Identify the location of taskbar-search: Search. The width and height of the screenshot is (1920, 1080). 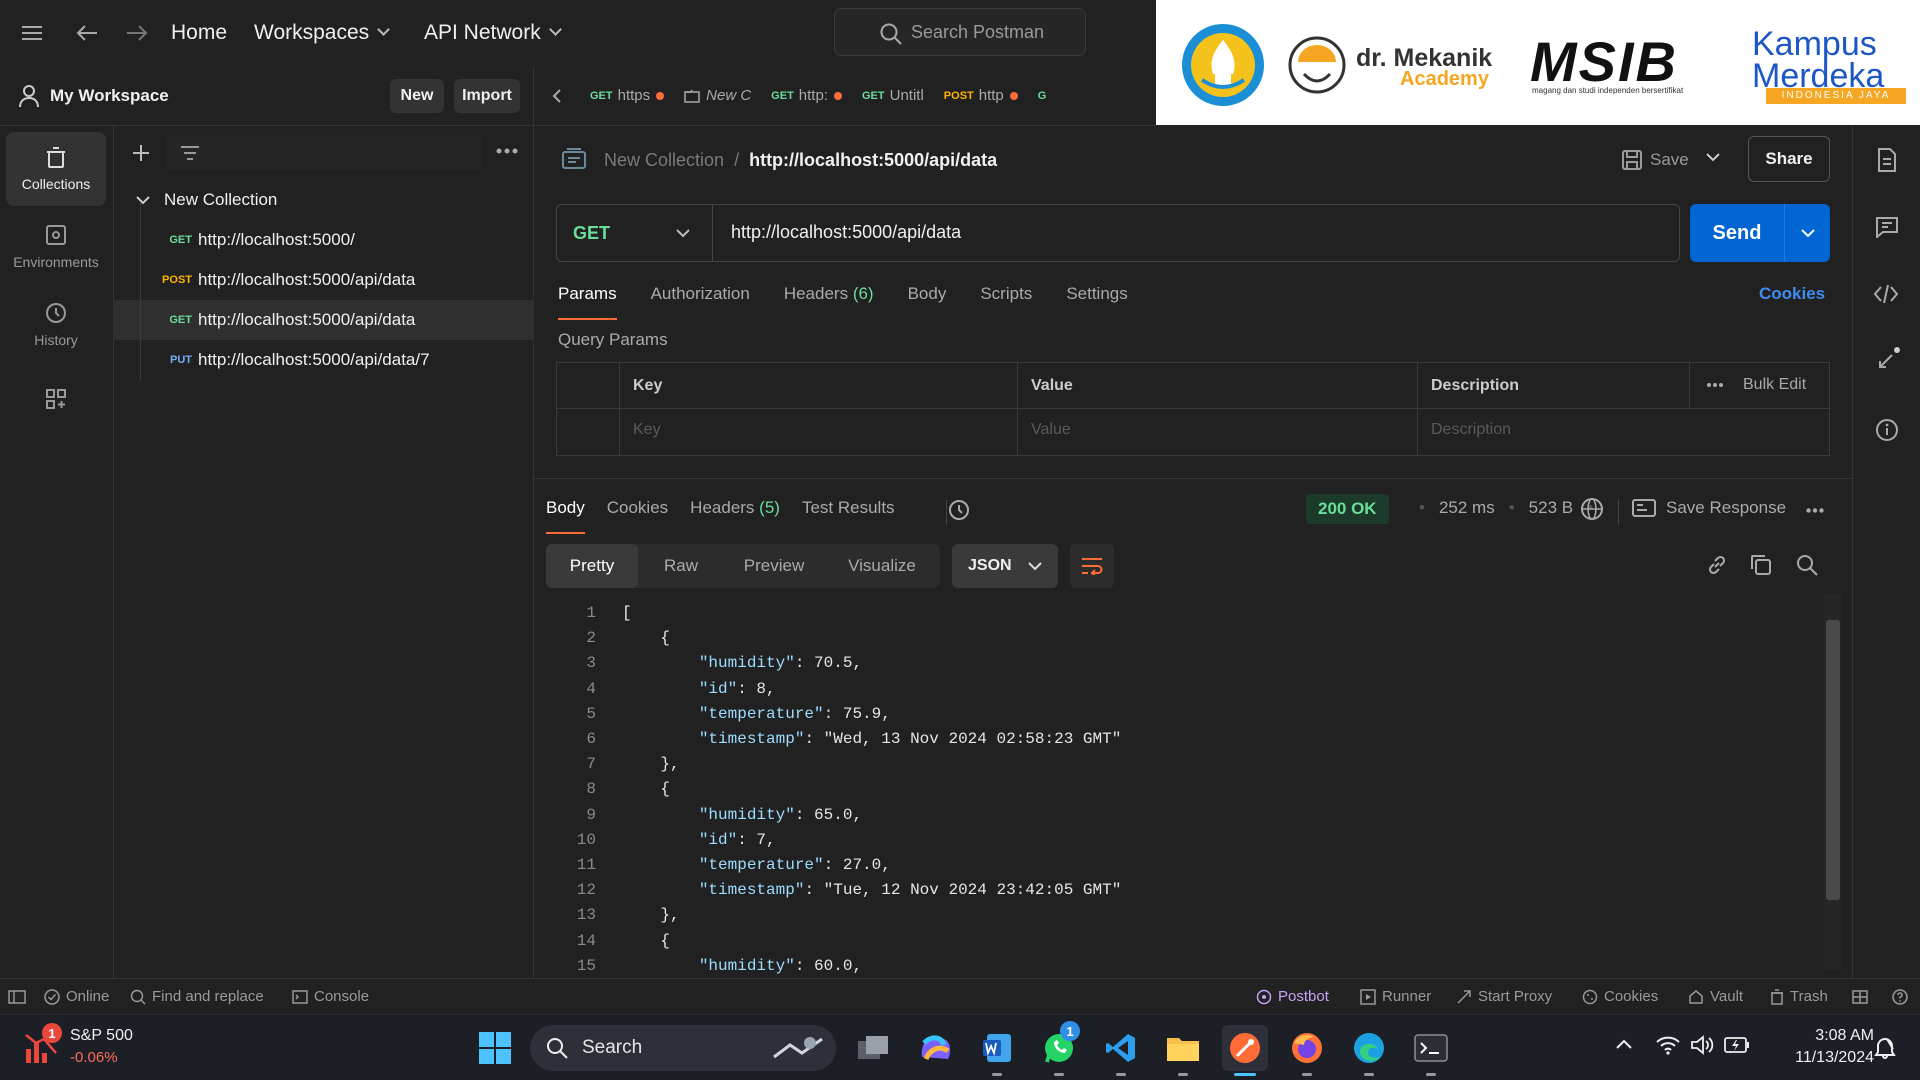
(683, 1048).